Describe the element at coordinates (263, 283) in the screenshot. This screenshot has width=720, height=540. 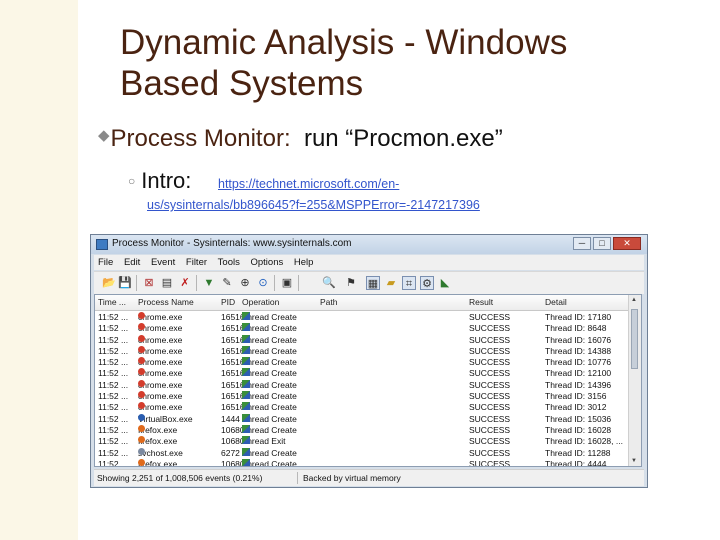
I see `network-icon: ⊙` at that location.